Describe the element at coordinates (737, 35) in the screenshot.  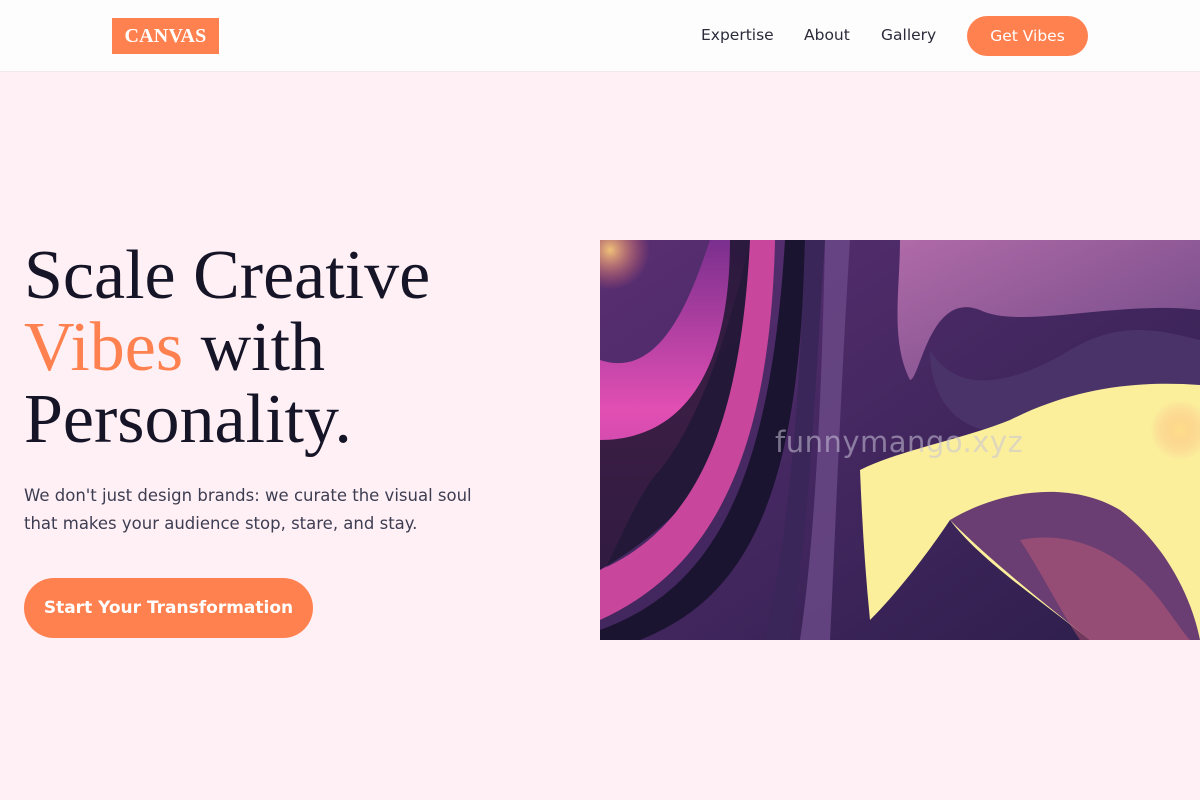
I see `nav-link-expertise: Expertise` at that location.